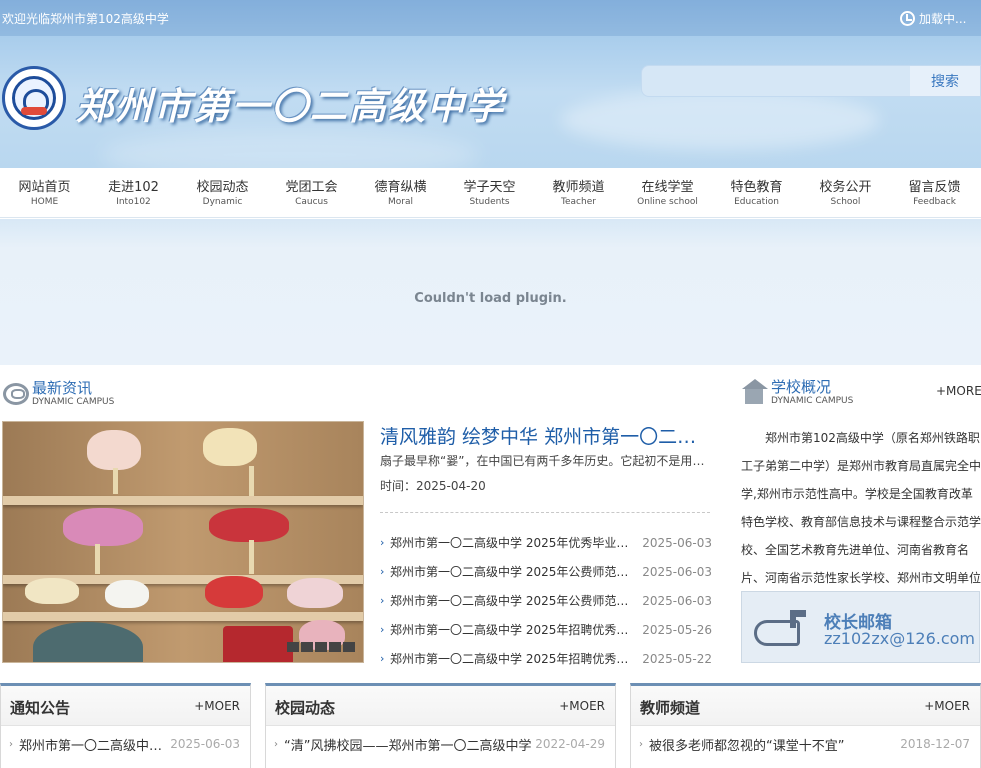 The image size is (981, 768). What do you see at coordinates (677, 600) in the screenshot?
I see `news-item-date: 2025-06-03` at bounding box center [677, 600].